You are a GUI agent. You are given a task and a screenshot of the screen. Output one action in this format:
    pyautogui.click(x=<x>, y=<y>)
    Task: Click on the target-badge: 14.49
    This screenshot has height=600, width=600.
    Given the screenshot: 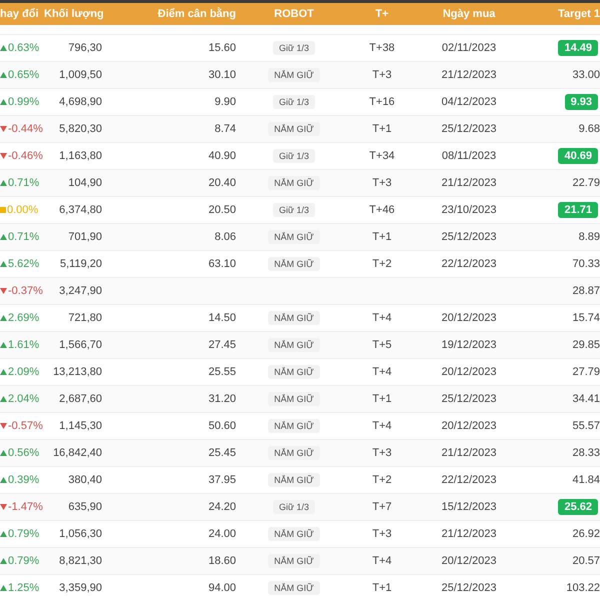 What is the action you would take?
    pyautogui.click(x=578, y=48)
    